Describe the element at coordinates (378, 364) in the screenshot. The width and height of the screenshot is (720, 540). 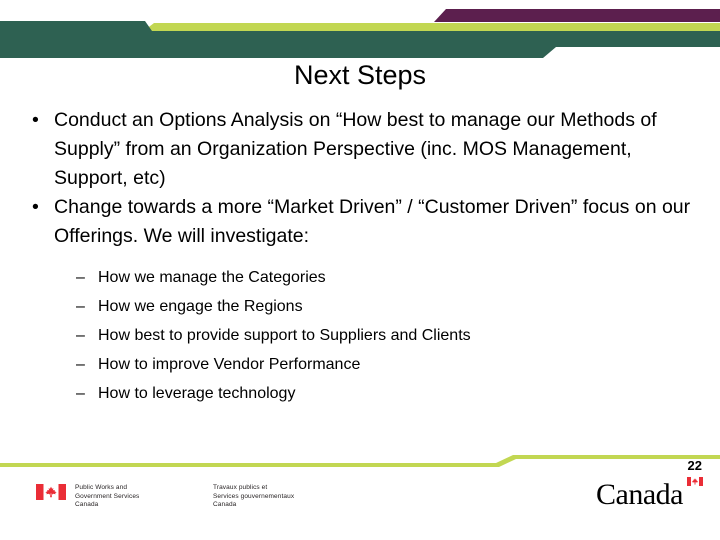
I see `sub-bullet-item-4: – How to improve Vendor Performance` at that location.